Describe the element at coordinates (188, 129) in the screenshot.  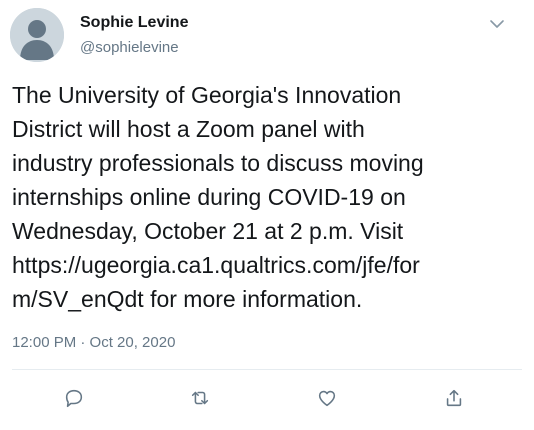
I see `tweet-text-line: District will host a Zoom panel with` at that location.